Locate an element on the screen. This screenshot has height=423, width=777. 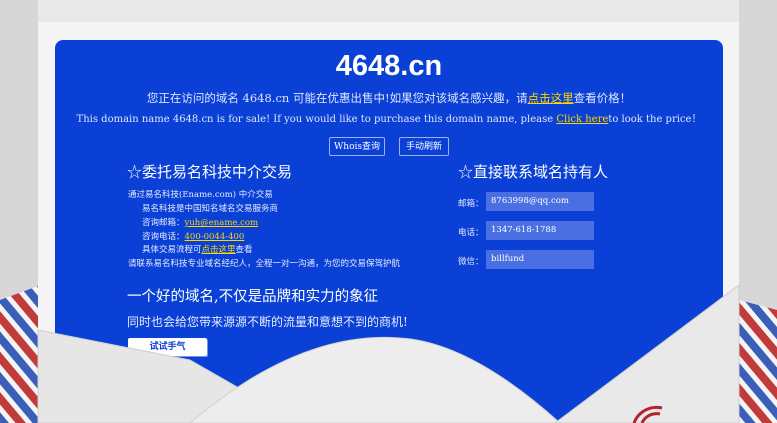
owner-wechat-field: billfund is located at coordinates (540, 259).